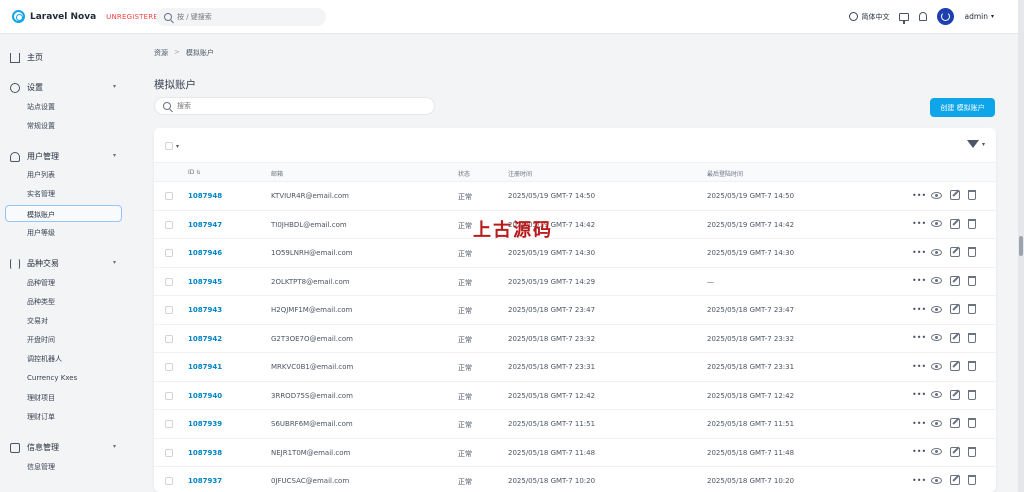  I want to click on sidebar-item-instrument-types: 品种类型, so click(41, 302).